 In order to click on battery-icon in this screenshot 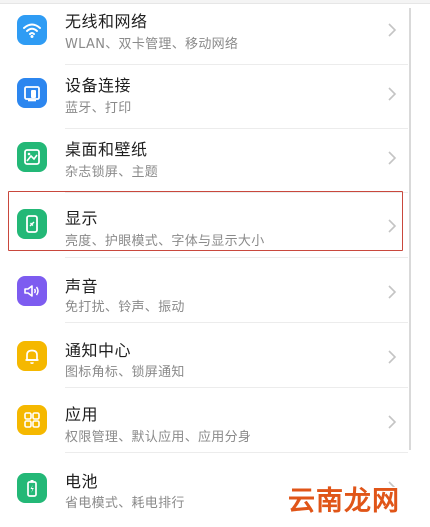, I will do `click(32, 488)`.